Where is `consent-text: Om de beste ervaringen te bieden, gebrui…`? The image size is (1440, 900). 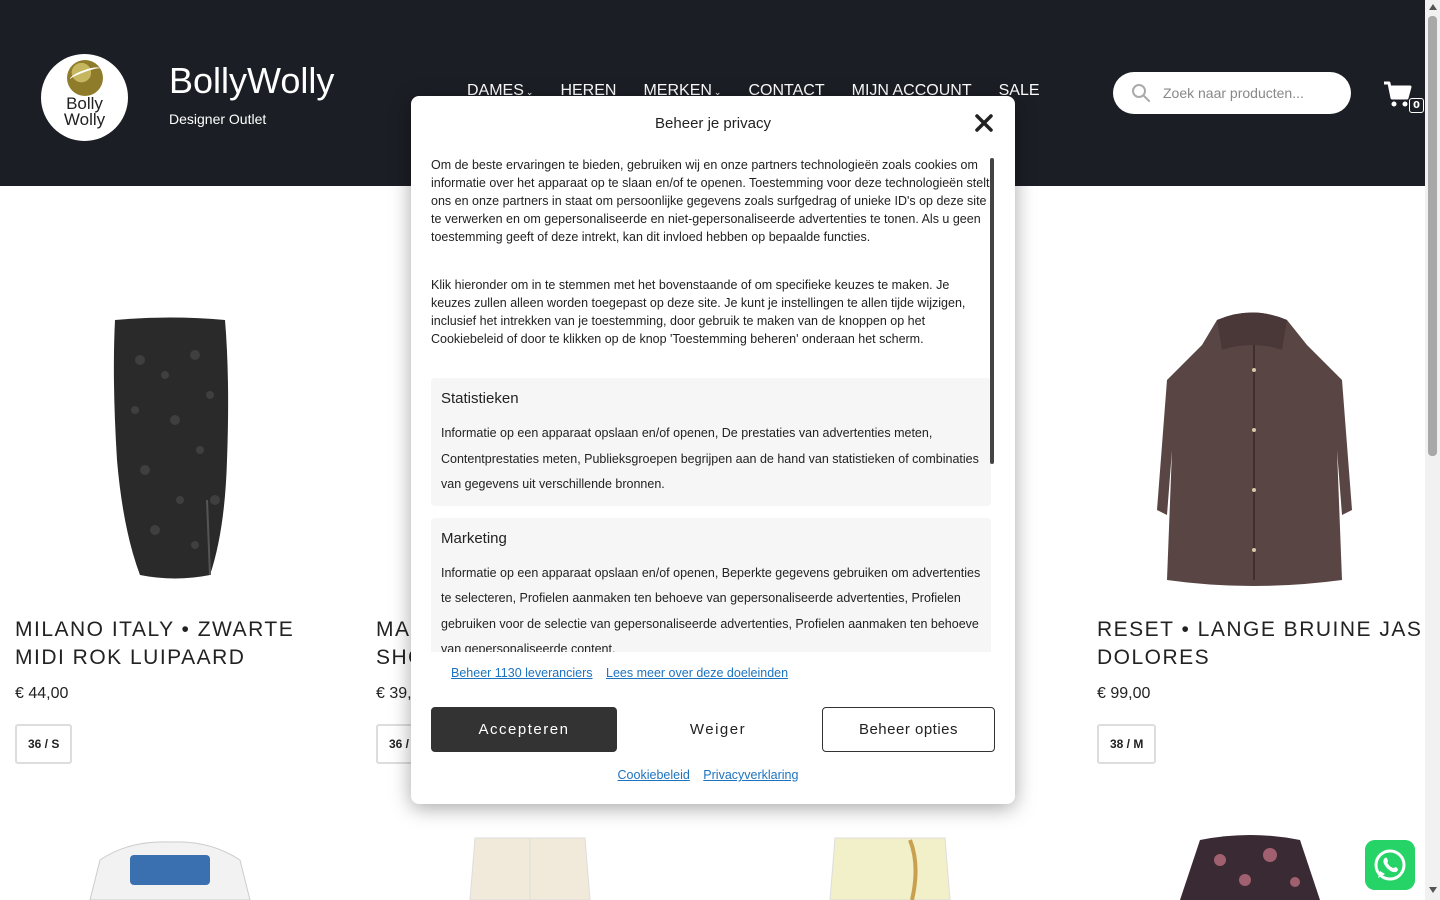 consent-text: Om de beste ervaringen te bieden, gebrui… is located at coordinates (710, 201).